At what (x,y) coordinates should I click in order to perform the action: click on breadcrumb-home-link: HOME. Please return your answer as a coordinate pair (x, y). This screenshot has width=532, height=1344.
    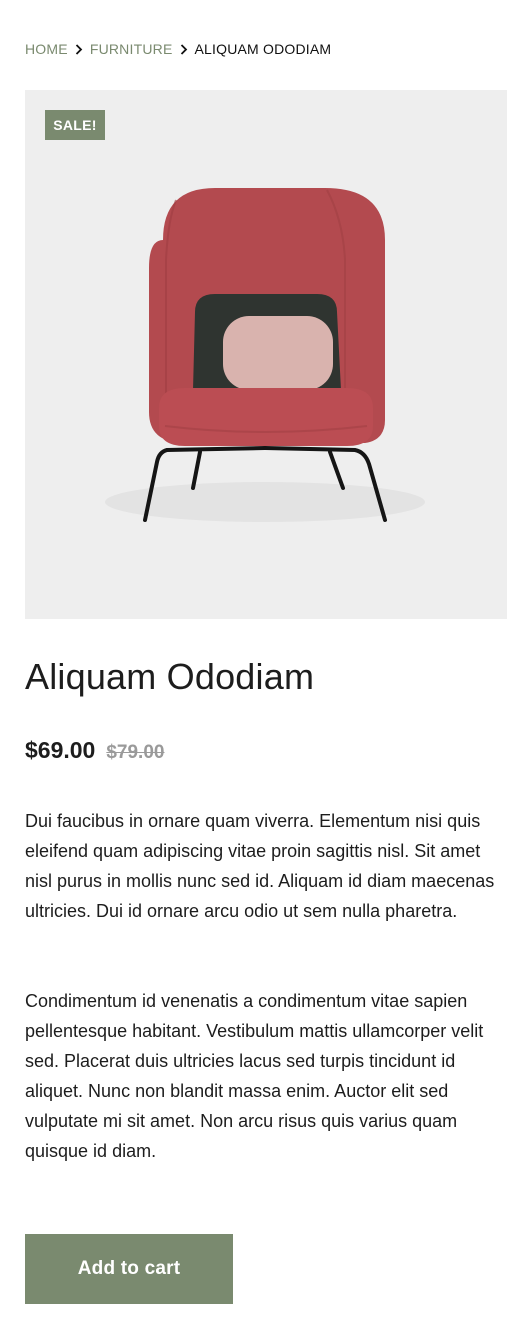
    Looking at the image, I should click on (46, 49).